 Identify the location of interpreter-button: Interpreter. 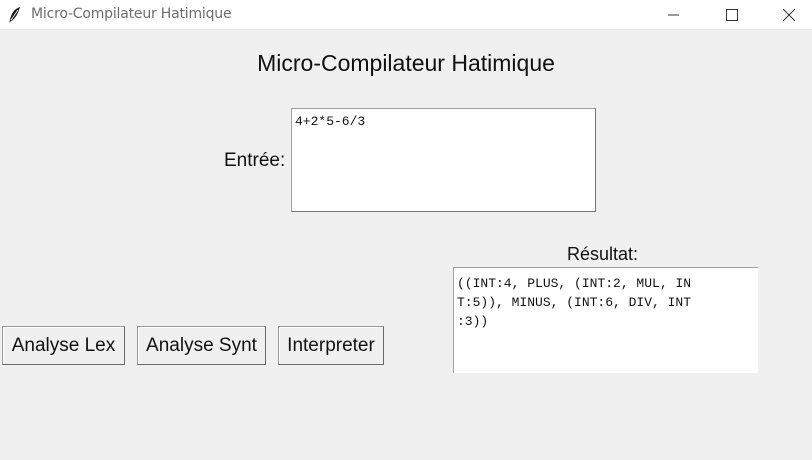
(331, 345).